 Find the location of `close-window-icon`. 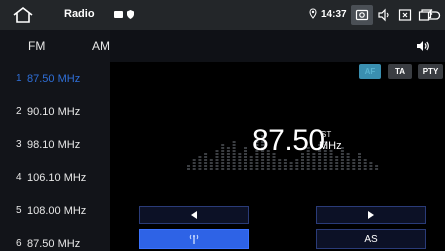

close-window-icon is located at coordinates (405, 15).